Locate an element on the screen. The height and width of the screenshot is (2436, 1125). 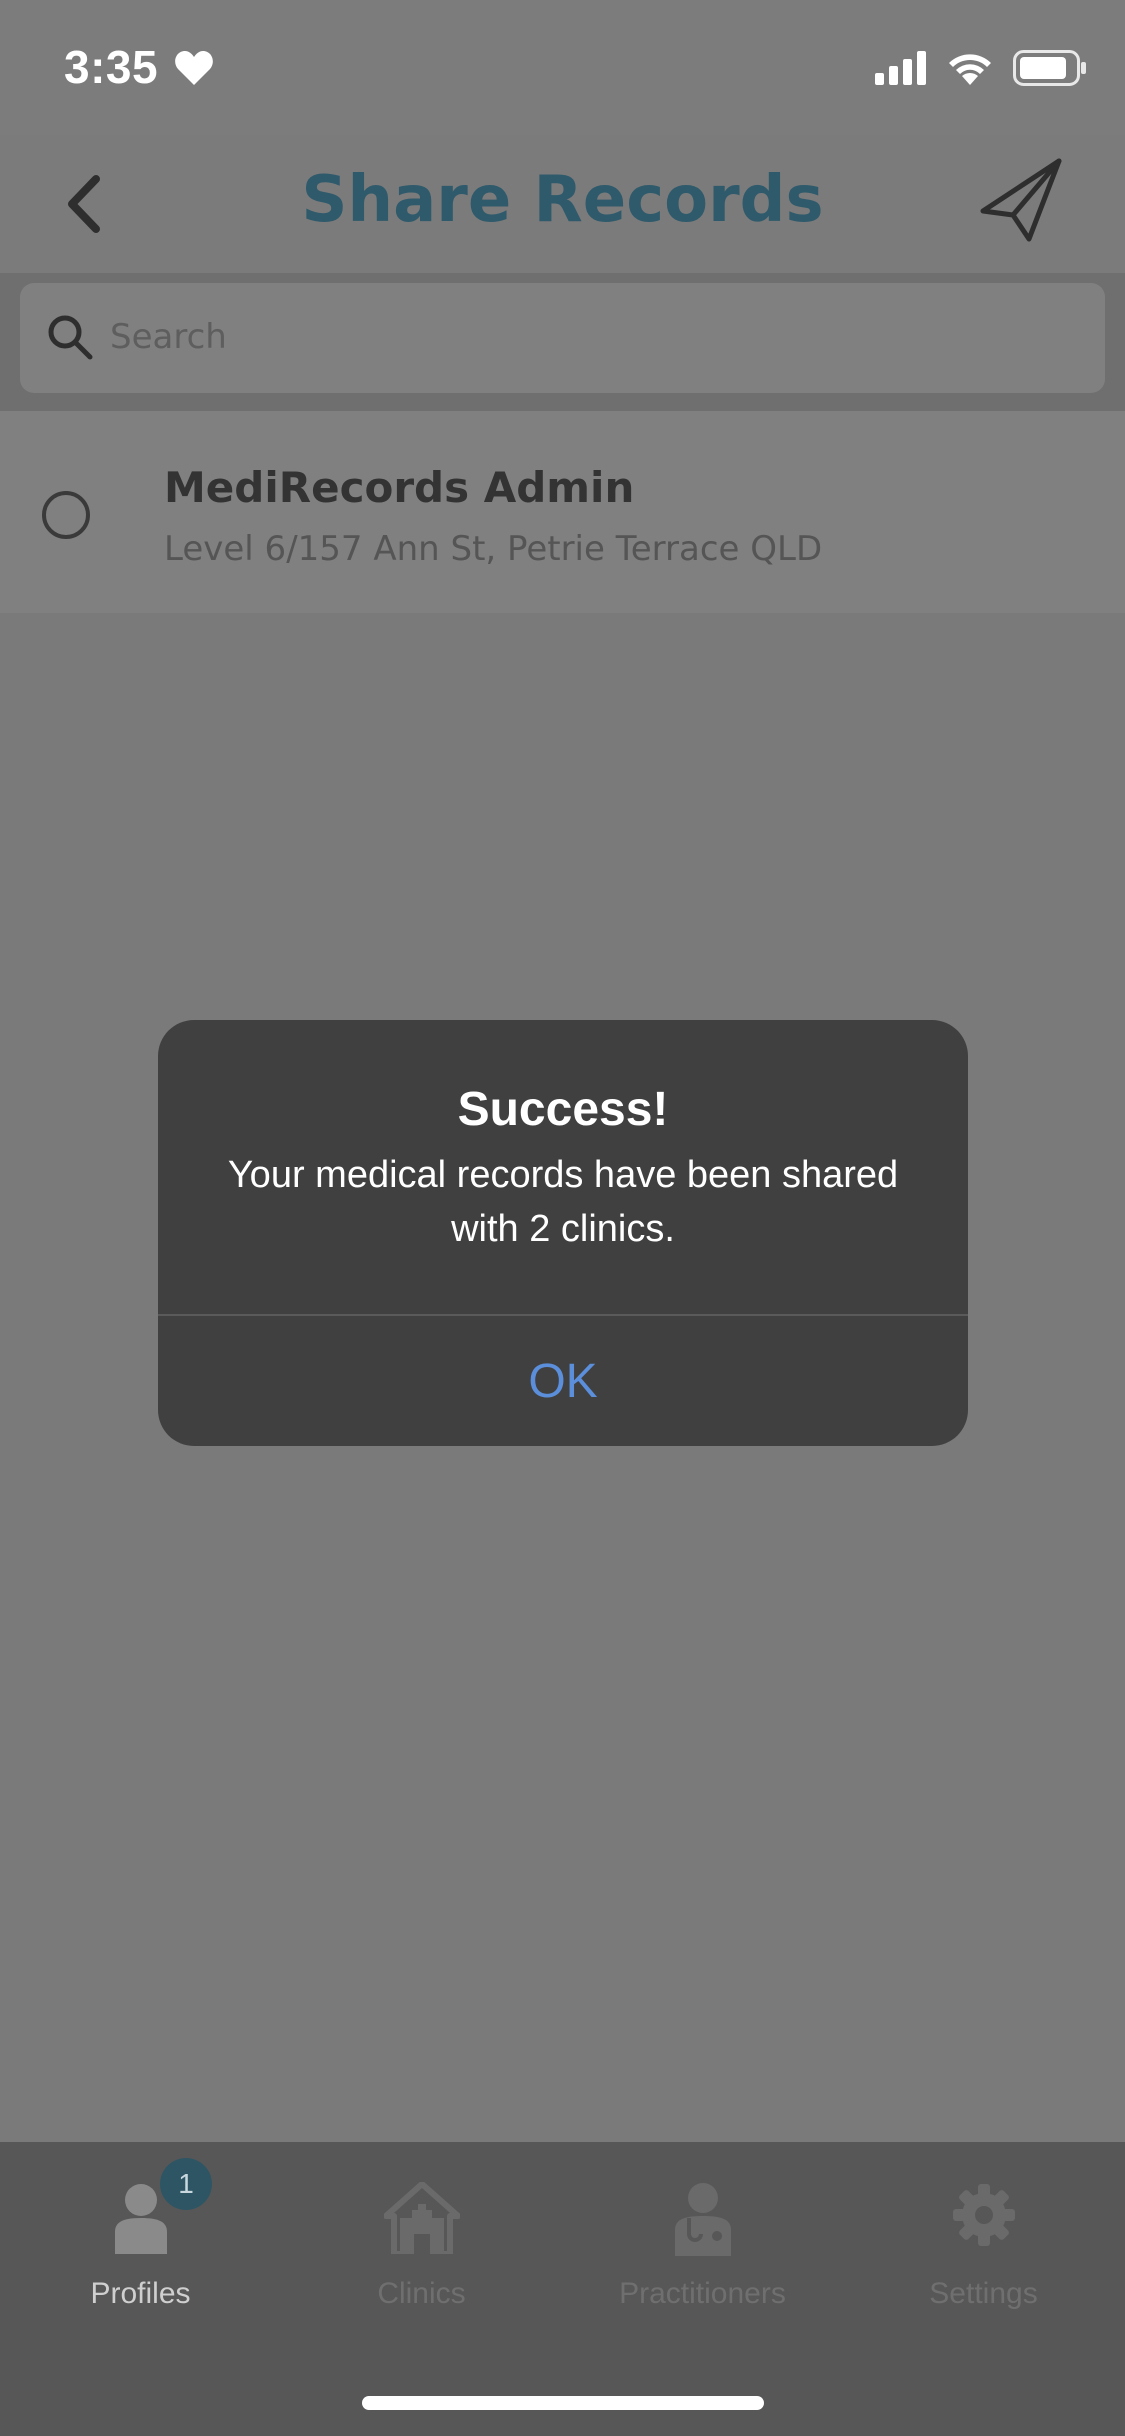
status-icons is located at coordinates (981, 70).